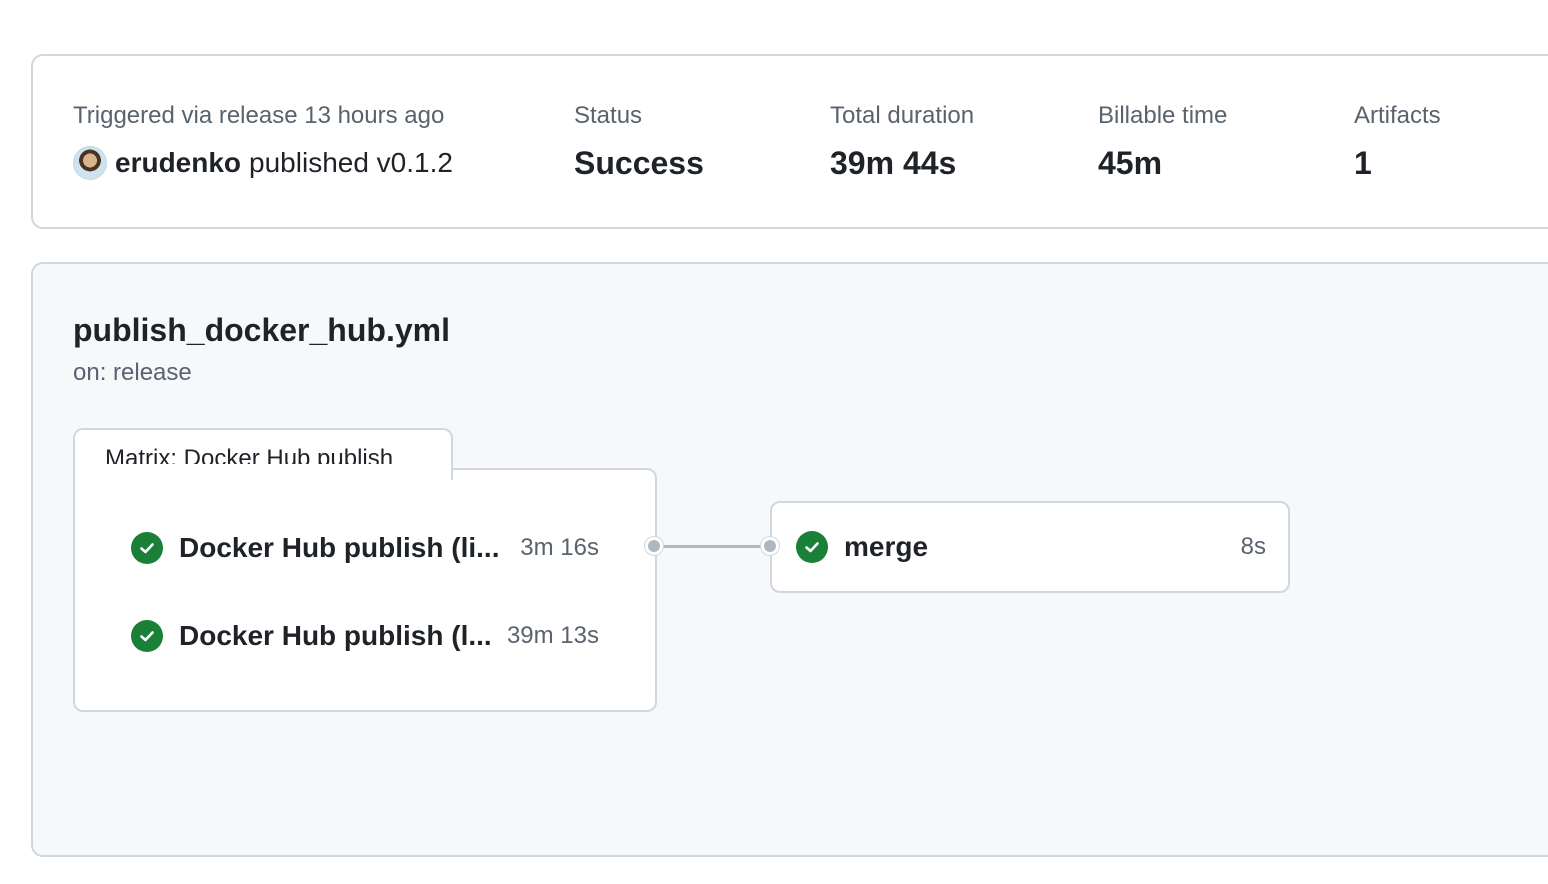  I want to click on billable-value: 45m, so click(1130, 163).